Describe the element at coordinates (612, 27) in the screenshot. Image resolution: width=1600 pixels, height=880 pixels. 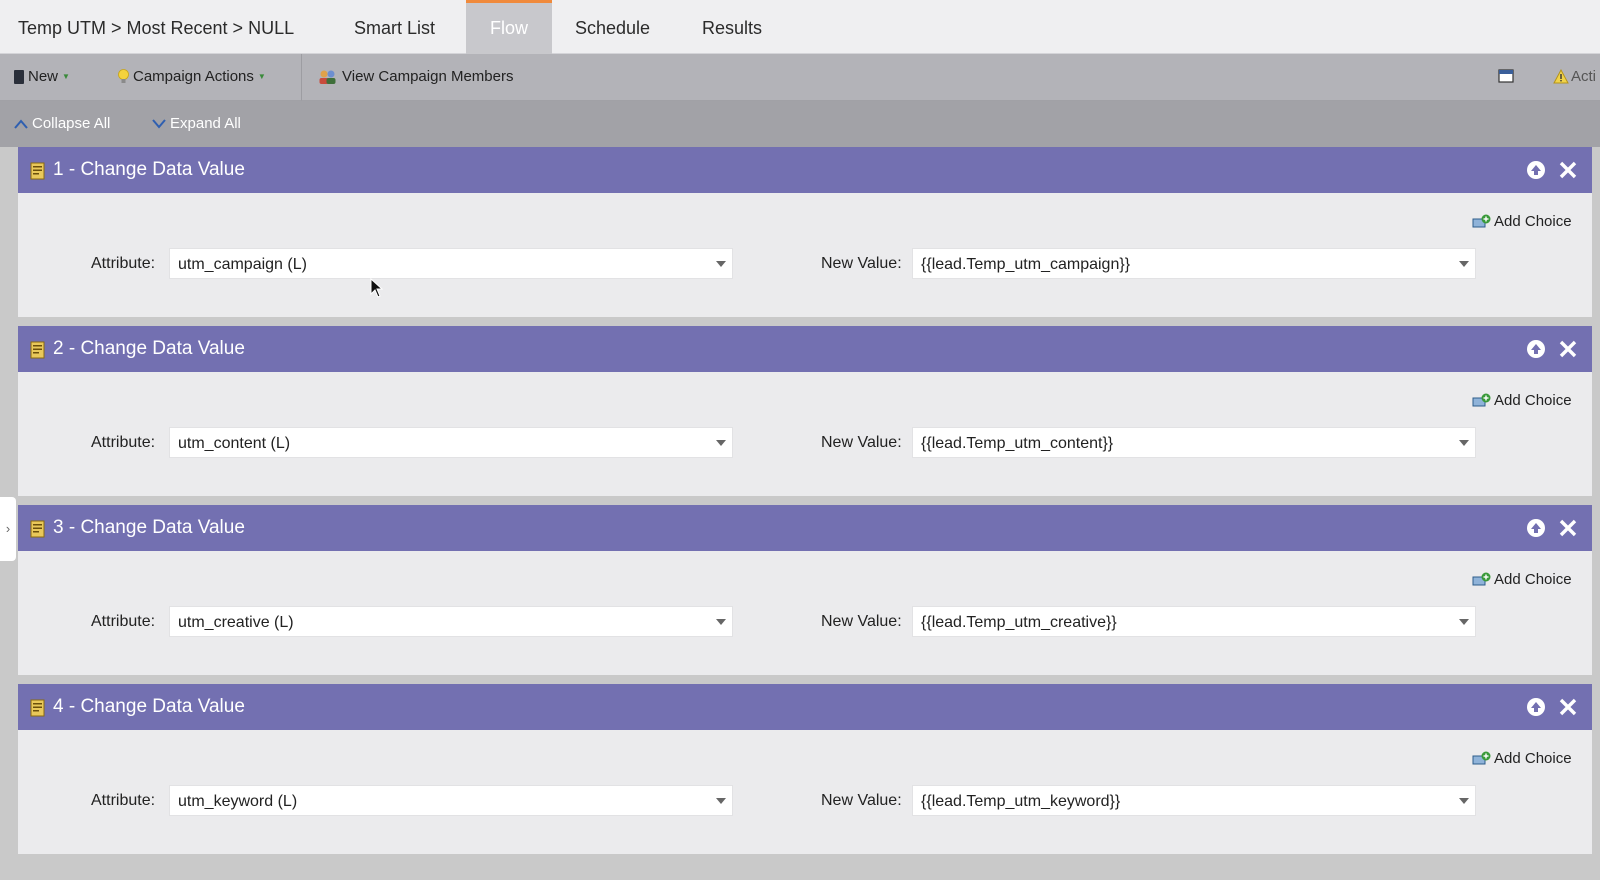
I see `tab-schedule: Schedule` at that location.